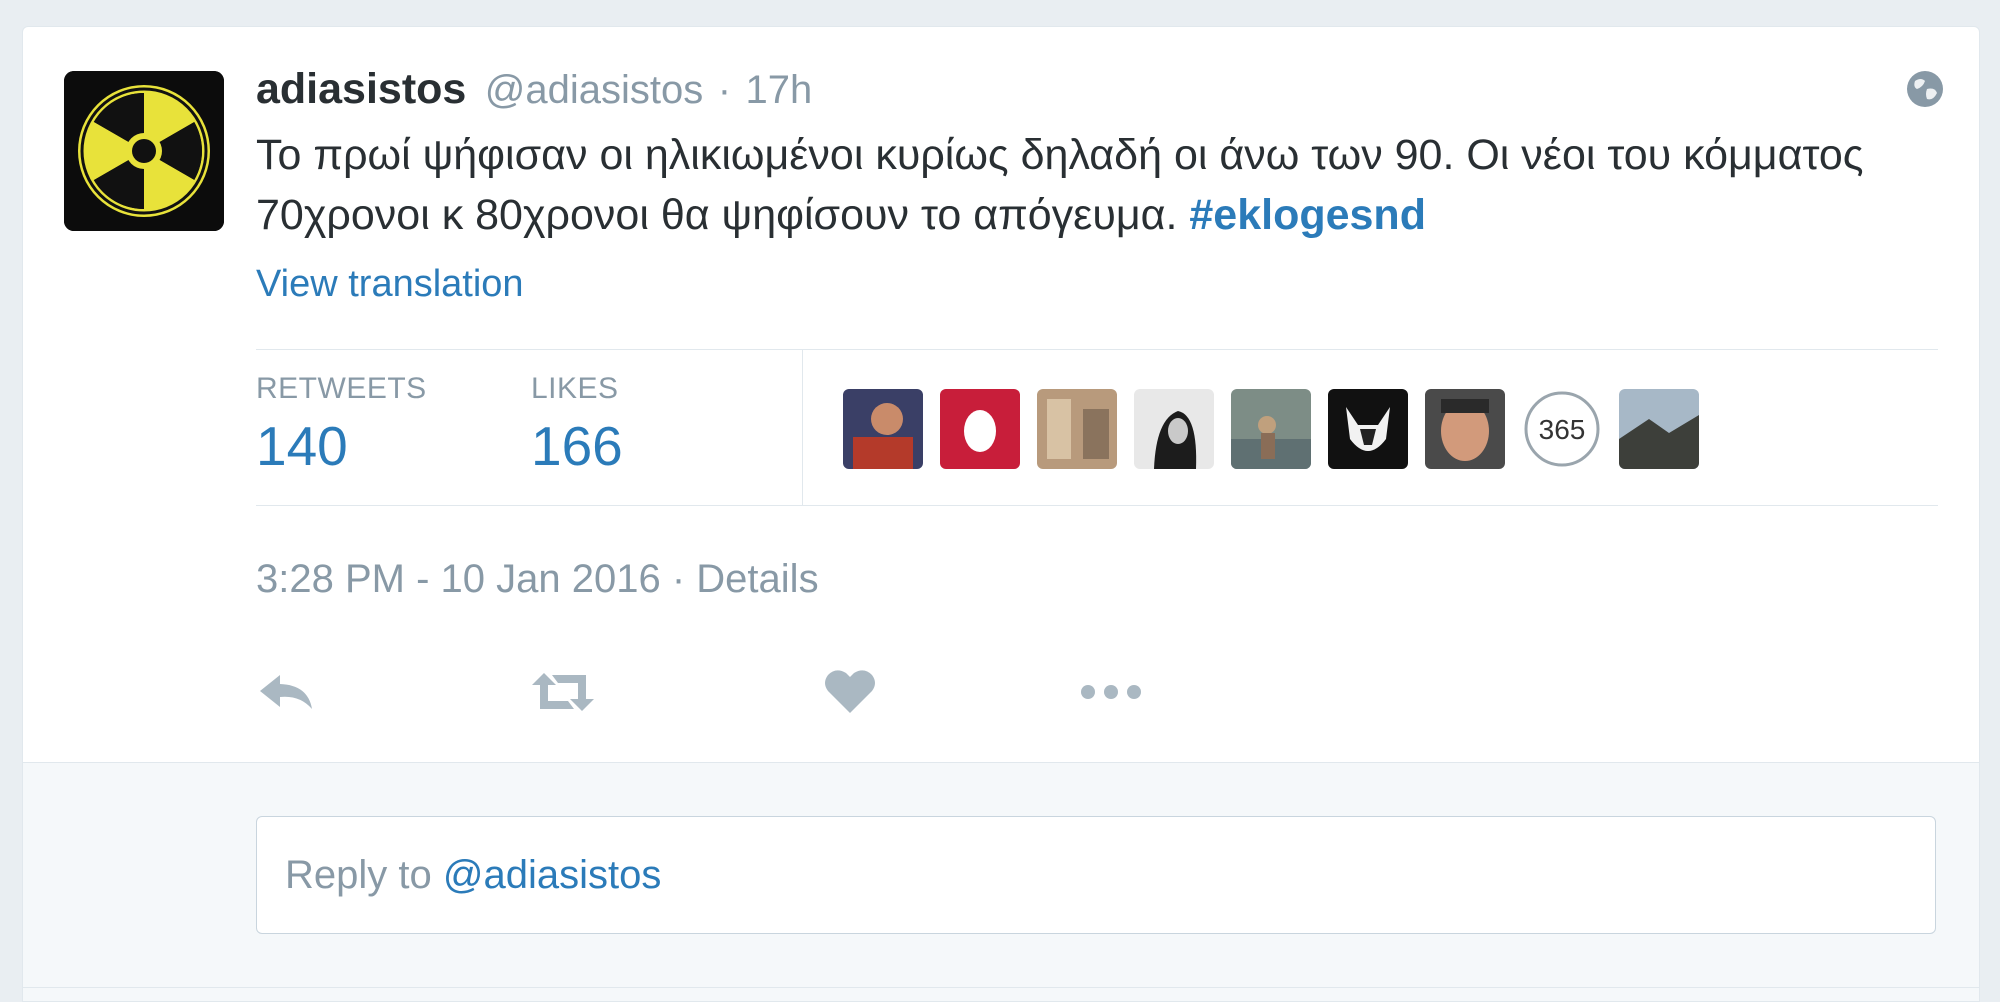 The height and width of the screenshot is (1002, 2000). Describe the element at coordinates (575, 388) in the screenshot. I see `likes-label: LIKES` at that location.